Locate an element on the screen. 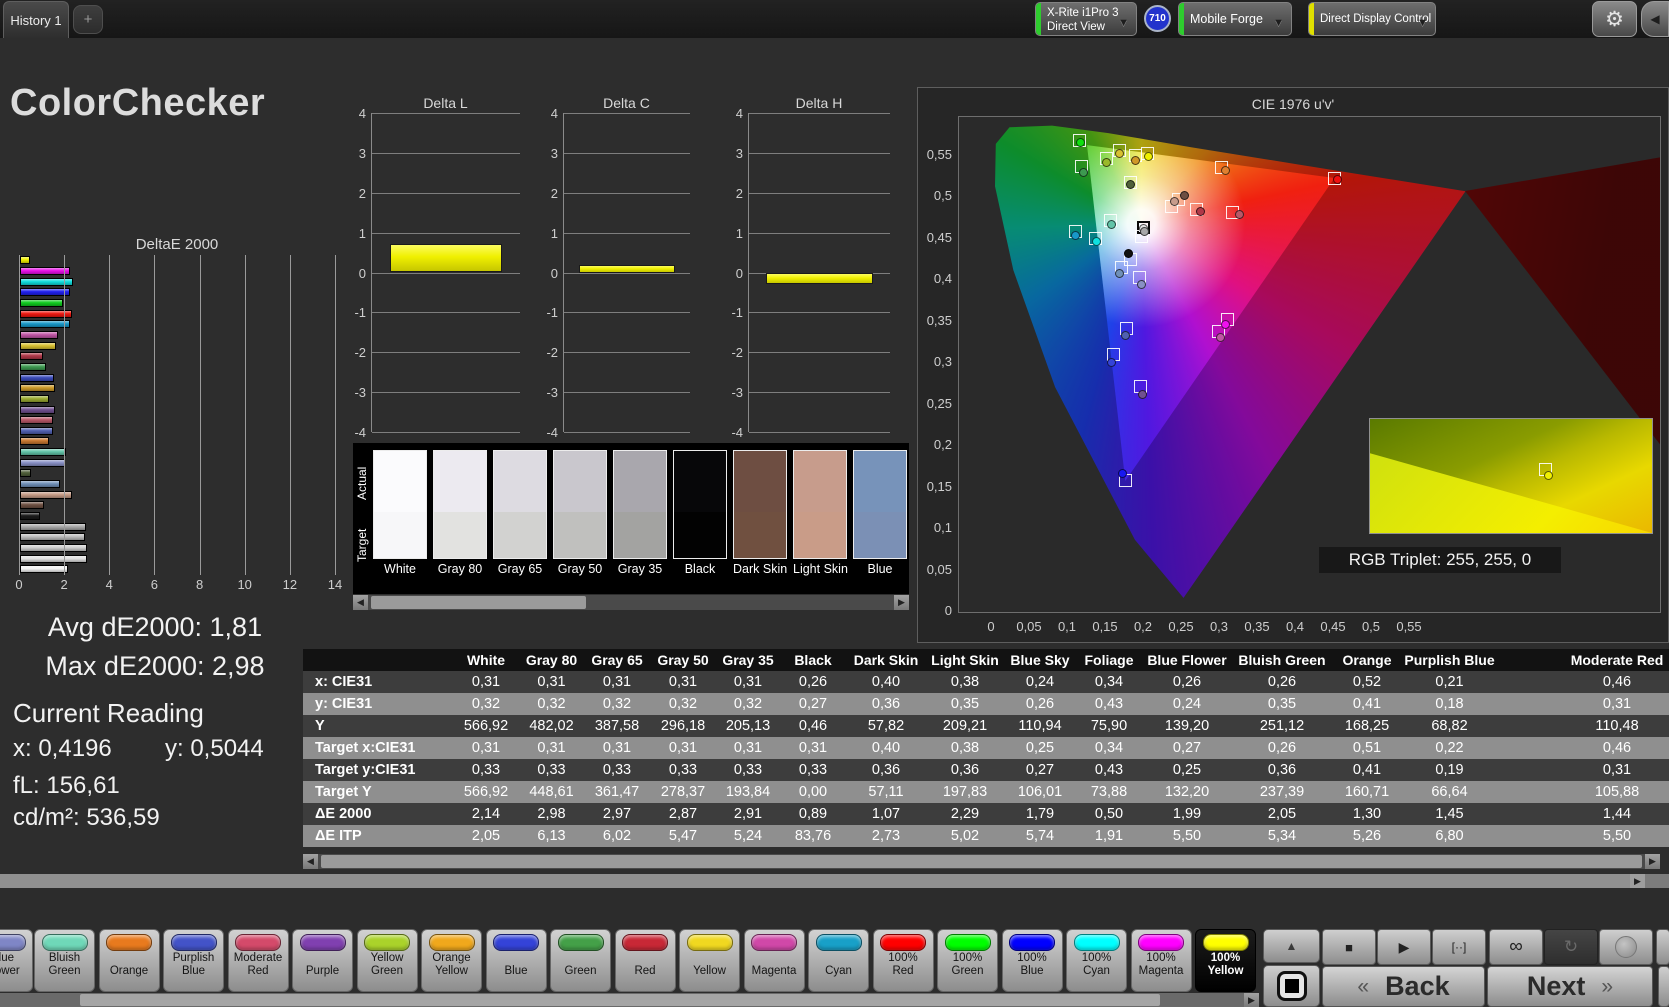 This screenshot has height=1007, width=1669. cie-y-tick: 0,05 is located at coordinates (939, 569).